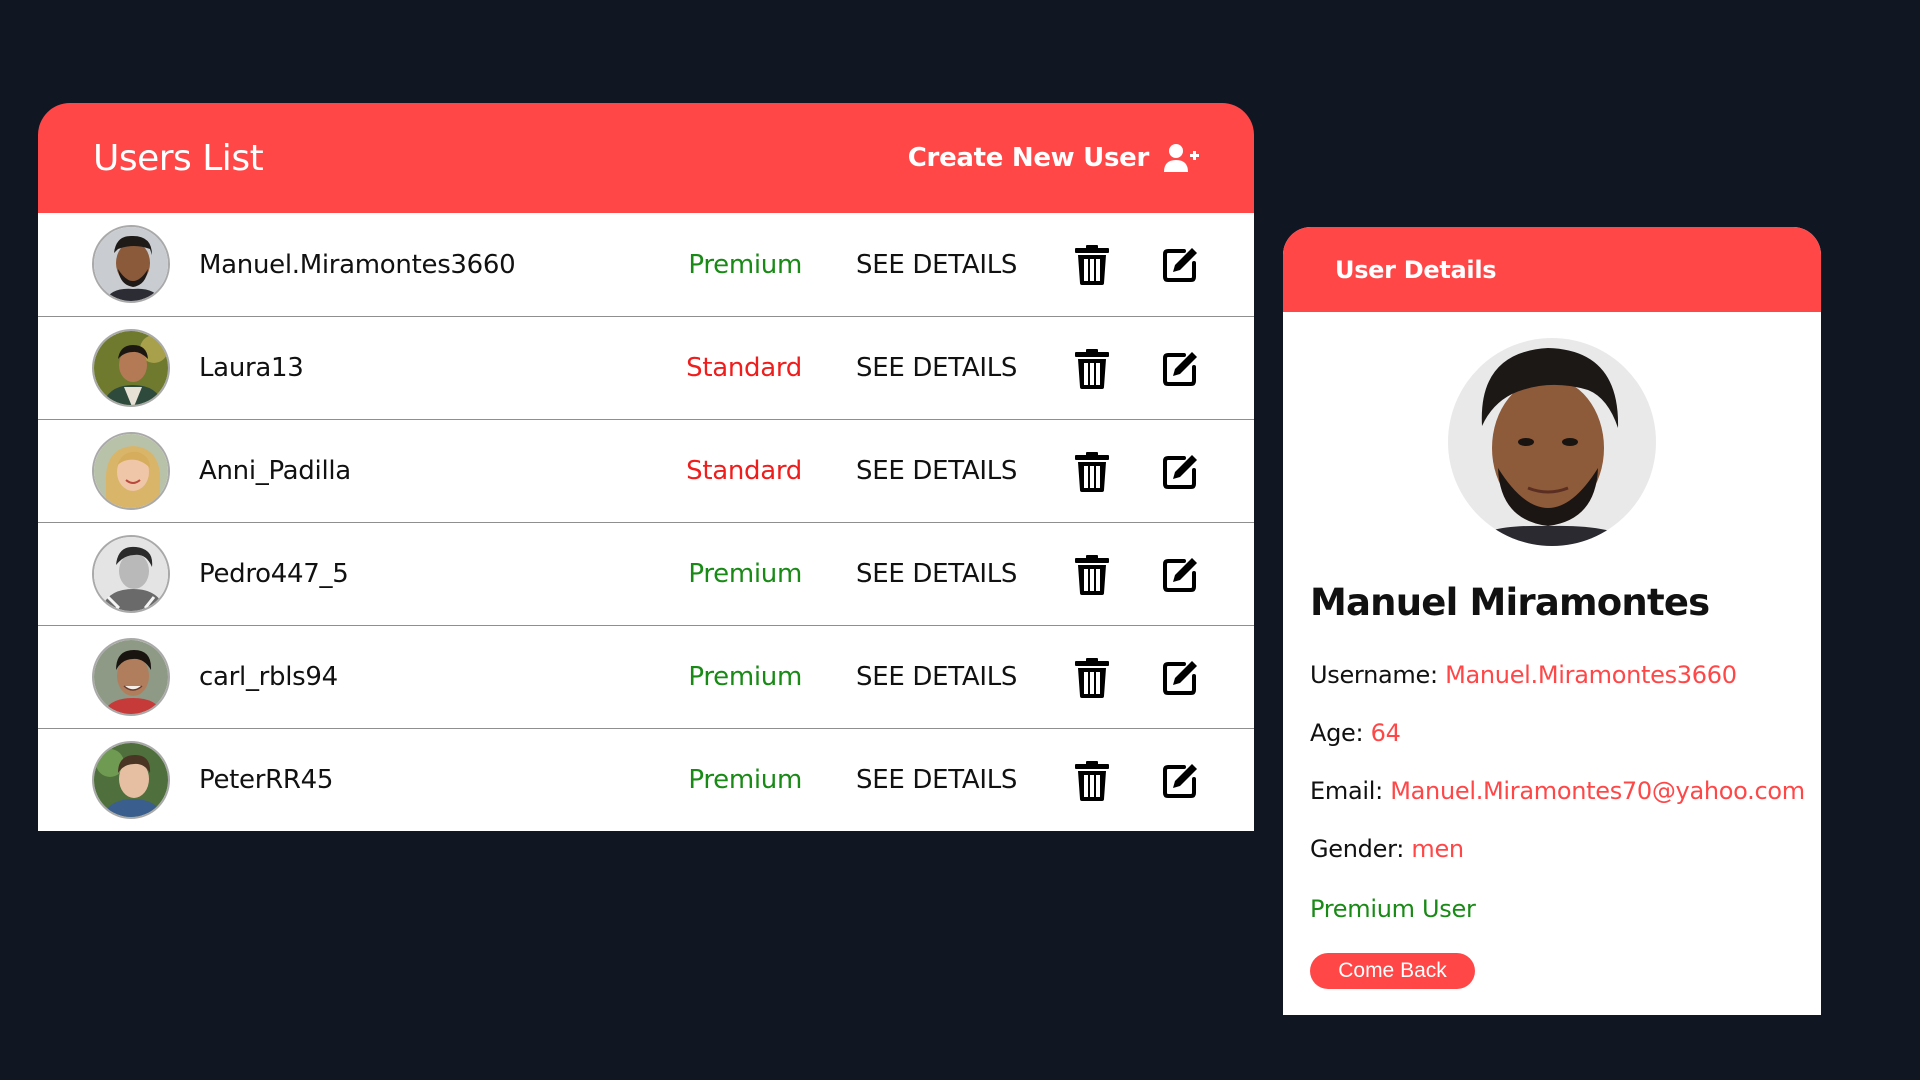  What do you see at coordinates (1591, 675) in the screenshot?
I see `username-value: Manuel.Miramontes3660` at bounding box center [1591, 675].